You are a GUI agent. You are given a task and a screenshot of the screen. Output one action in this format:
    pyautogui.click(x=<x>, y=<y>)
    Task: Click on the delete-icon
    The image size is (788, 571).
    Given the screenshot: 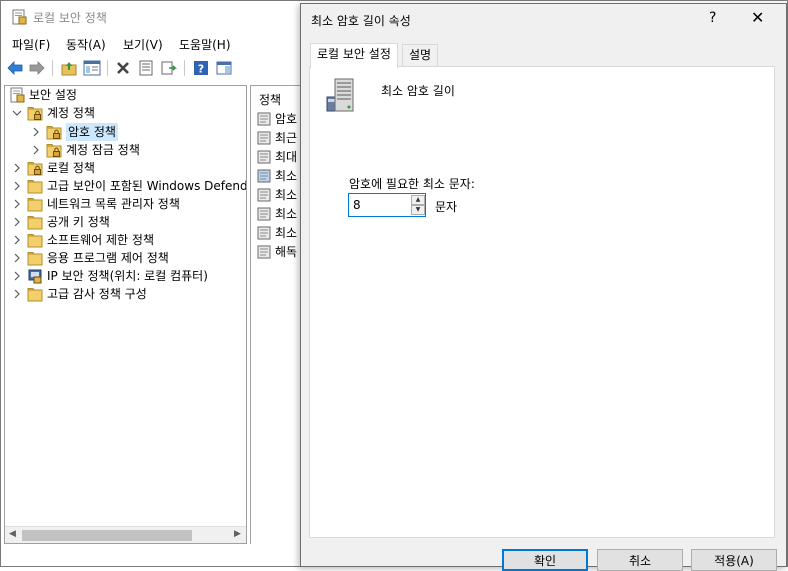 What is the action you would take?
    pyautogui.click(x=123, y=68)
    